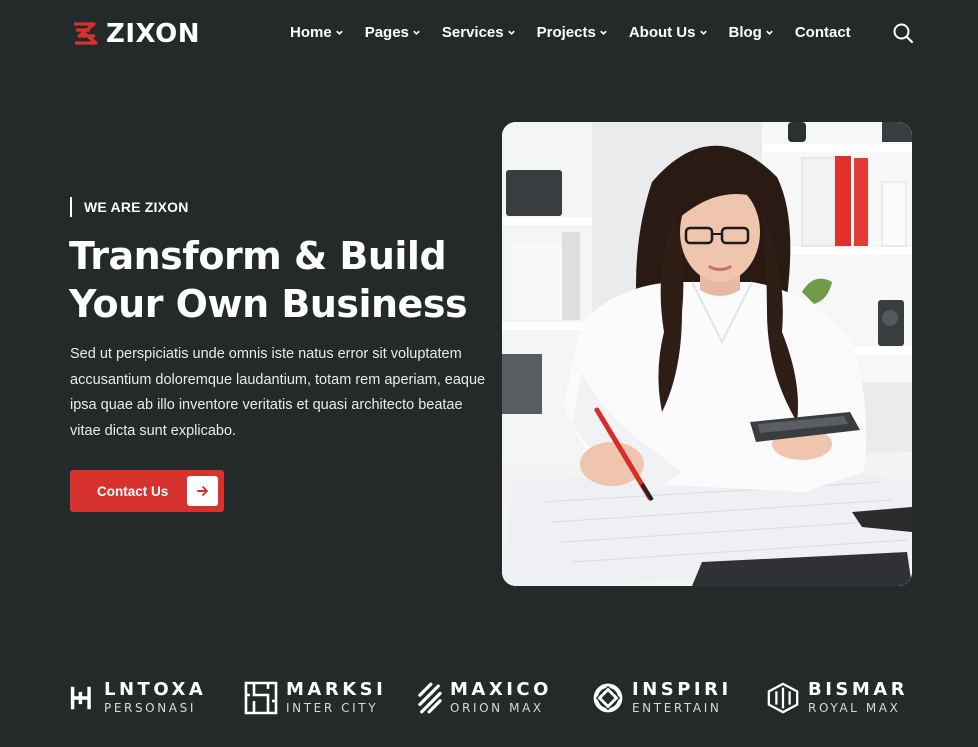  I want to click on nav-item-services: Services, so click(479, 32).